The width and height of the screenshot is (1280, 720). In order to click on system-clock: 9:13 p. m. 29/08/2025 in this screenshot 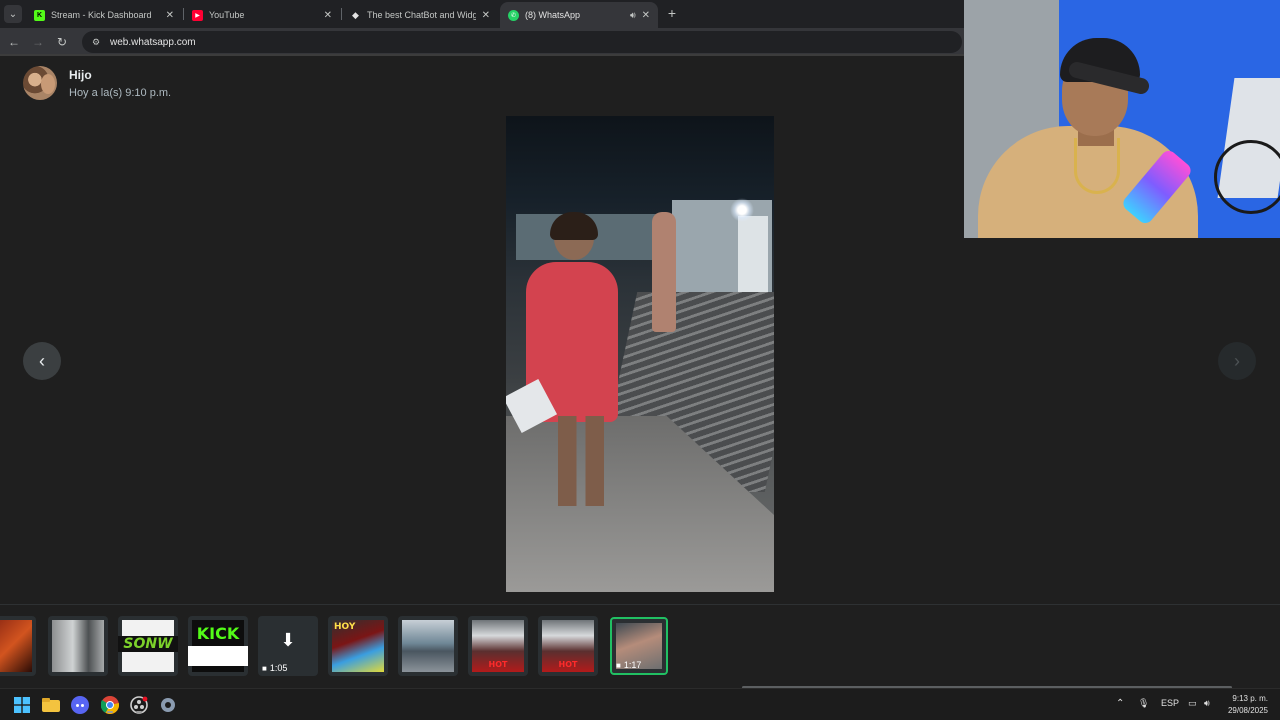, I will do `click(1248, 705)`.